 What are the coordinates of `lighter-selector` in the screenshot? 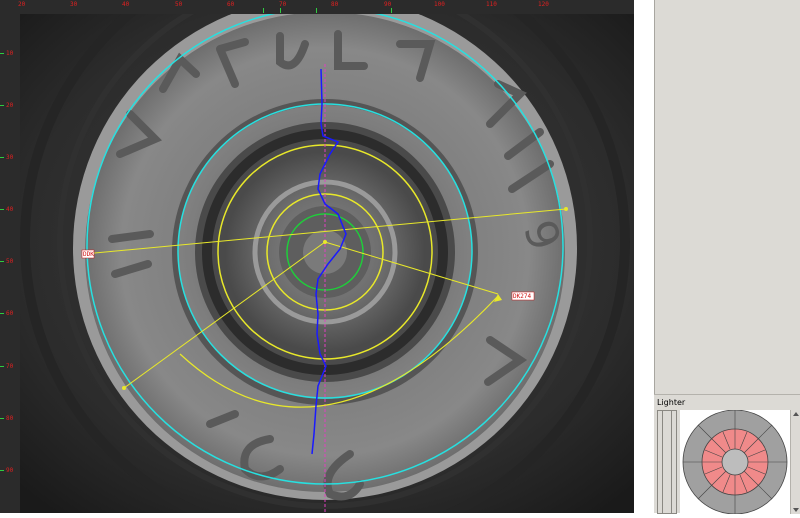 It's located at (735, 462).